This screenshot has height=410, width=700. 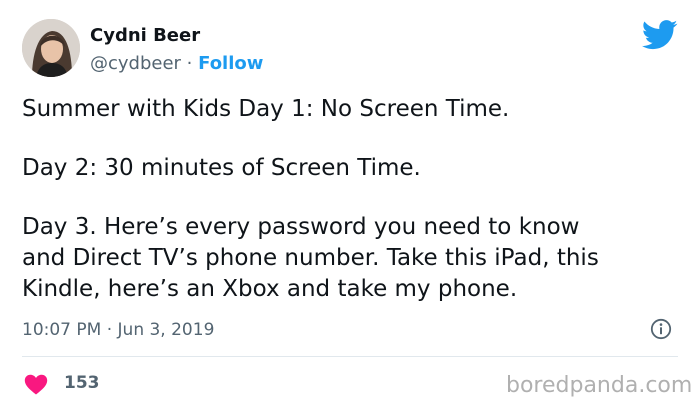 I want to click on avatar, so click(x=51, y=48).